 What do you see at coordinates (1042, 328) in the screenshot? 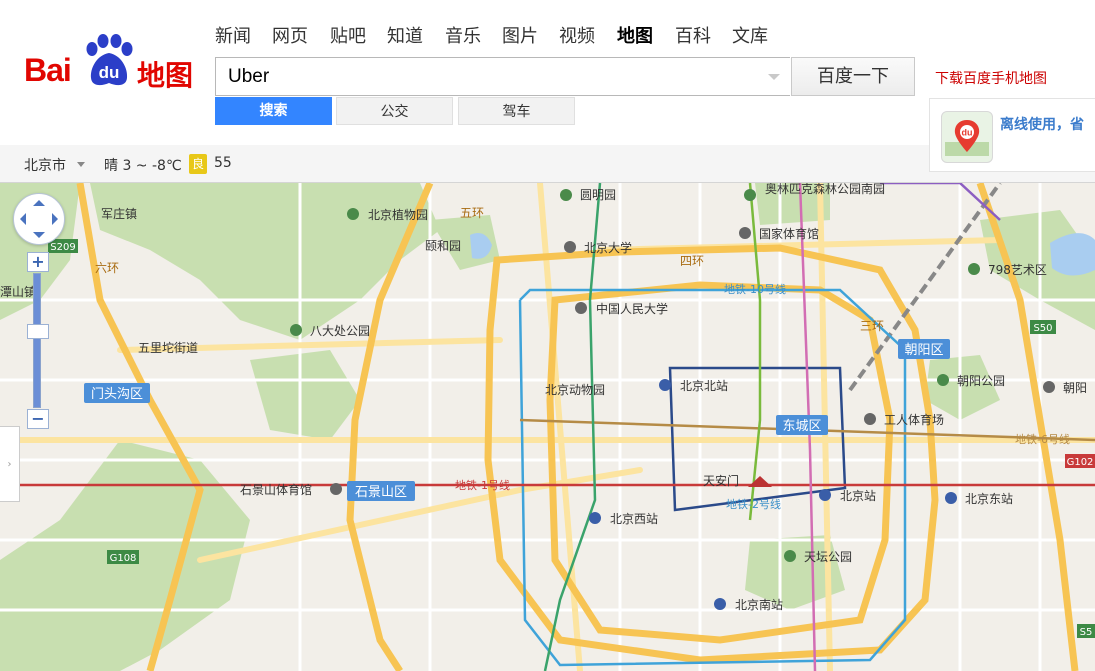
I see `svg-text: S50` at bounding box center [1042, 328].